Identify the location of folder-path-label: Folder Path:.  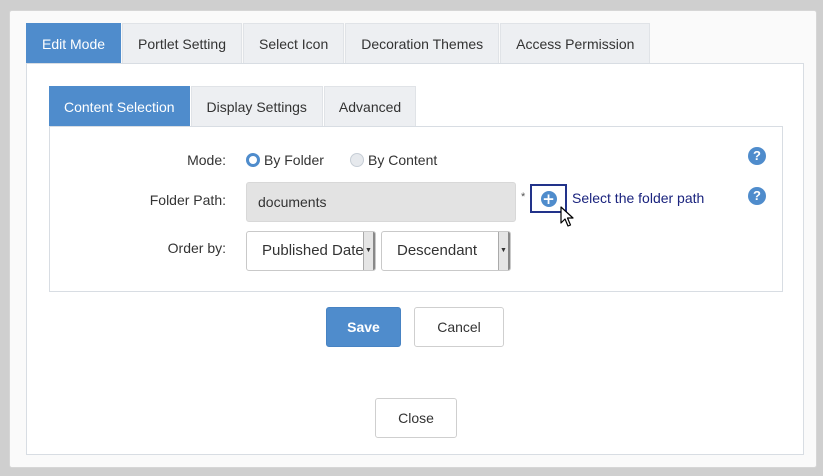
(187, 200).